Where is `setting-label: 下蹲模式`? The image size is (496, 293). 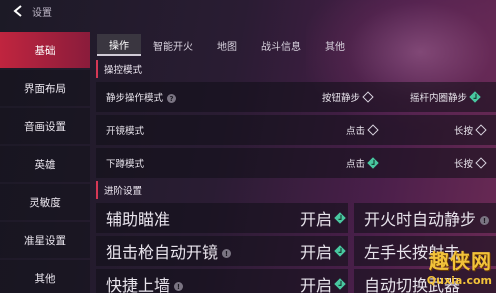
setting-label: 下蹲模式 is located at coordinates (125, 164).